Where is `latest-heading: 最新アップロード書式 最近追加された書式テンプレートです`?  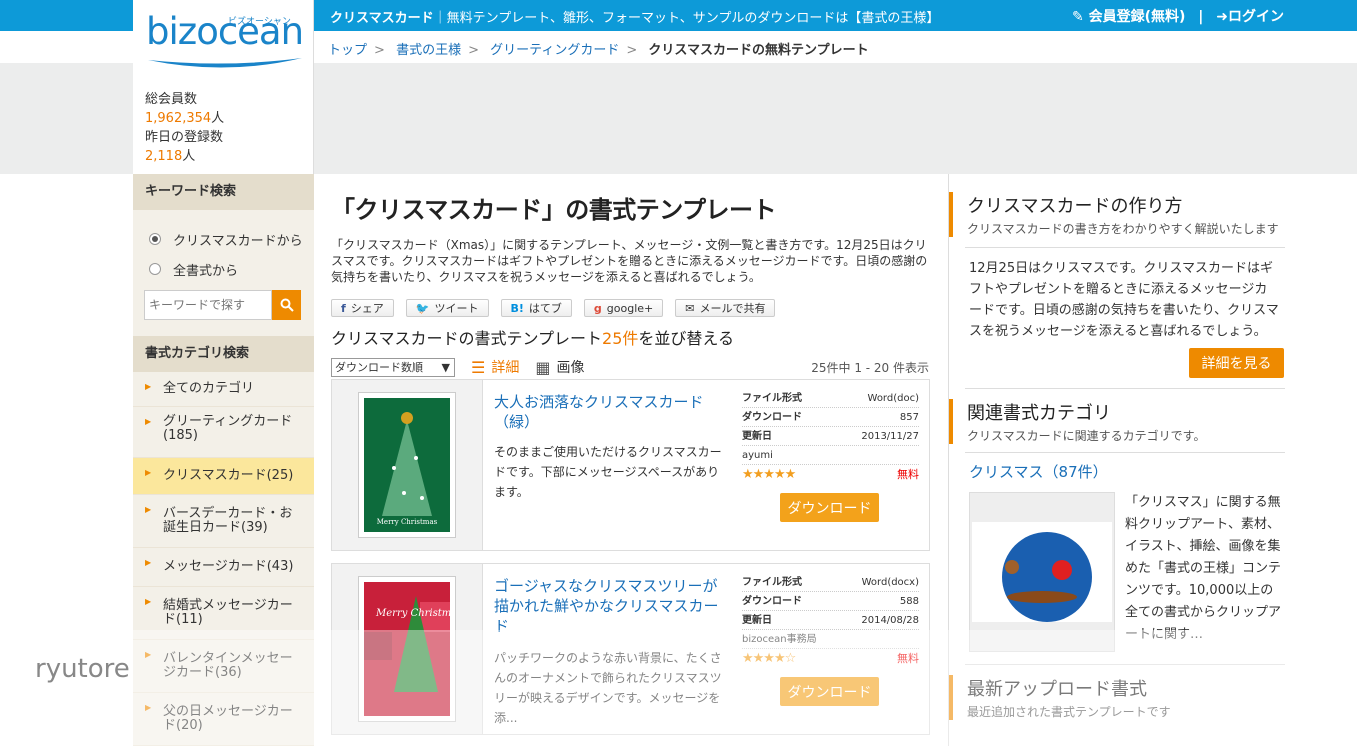 latest-heading: 最新アップロード書式 最近追加された書式テンプレートです is located at coordinates (1116, 697).